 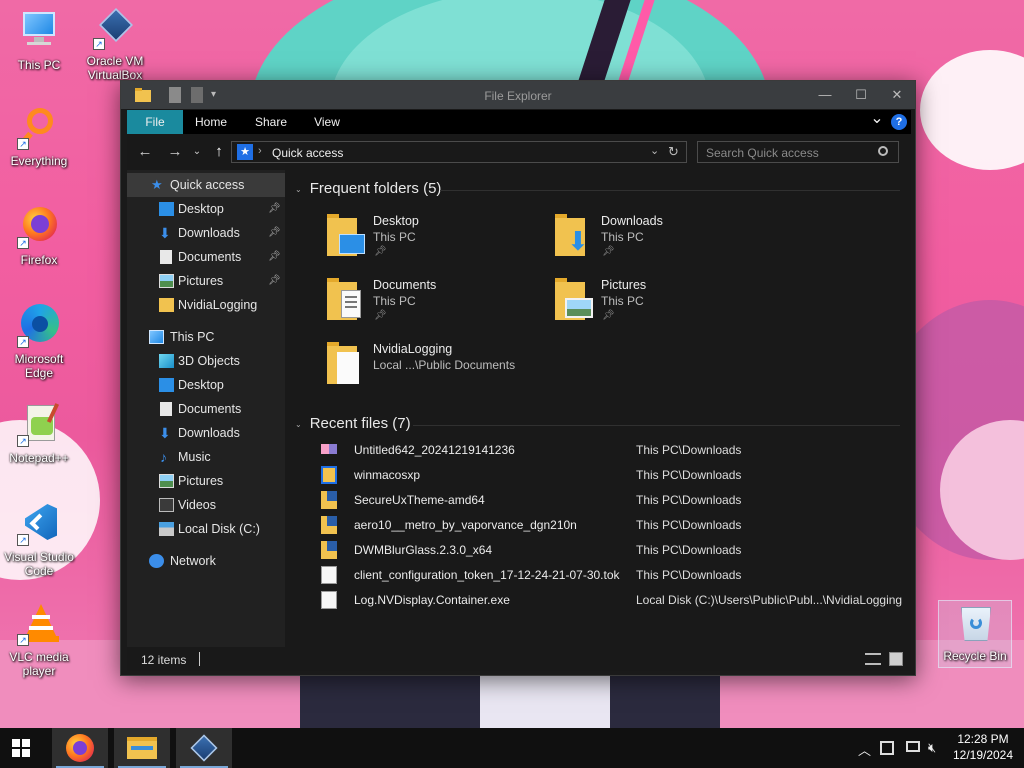 I want to click on desktop-icon-everything: ↗ Everything, so click(x=39, y=137).